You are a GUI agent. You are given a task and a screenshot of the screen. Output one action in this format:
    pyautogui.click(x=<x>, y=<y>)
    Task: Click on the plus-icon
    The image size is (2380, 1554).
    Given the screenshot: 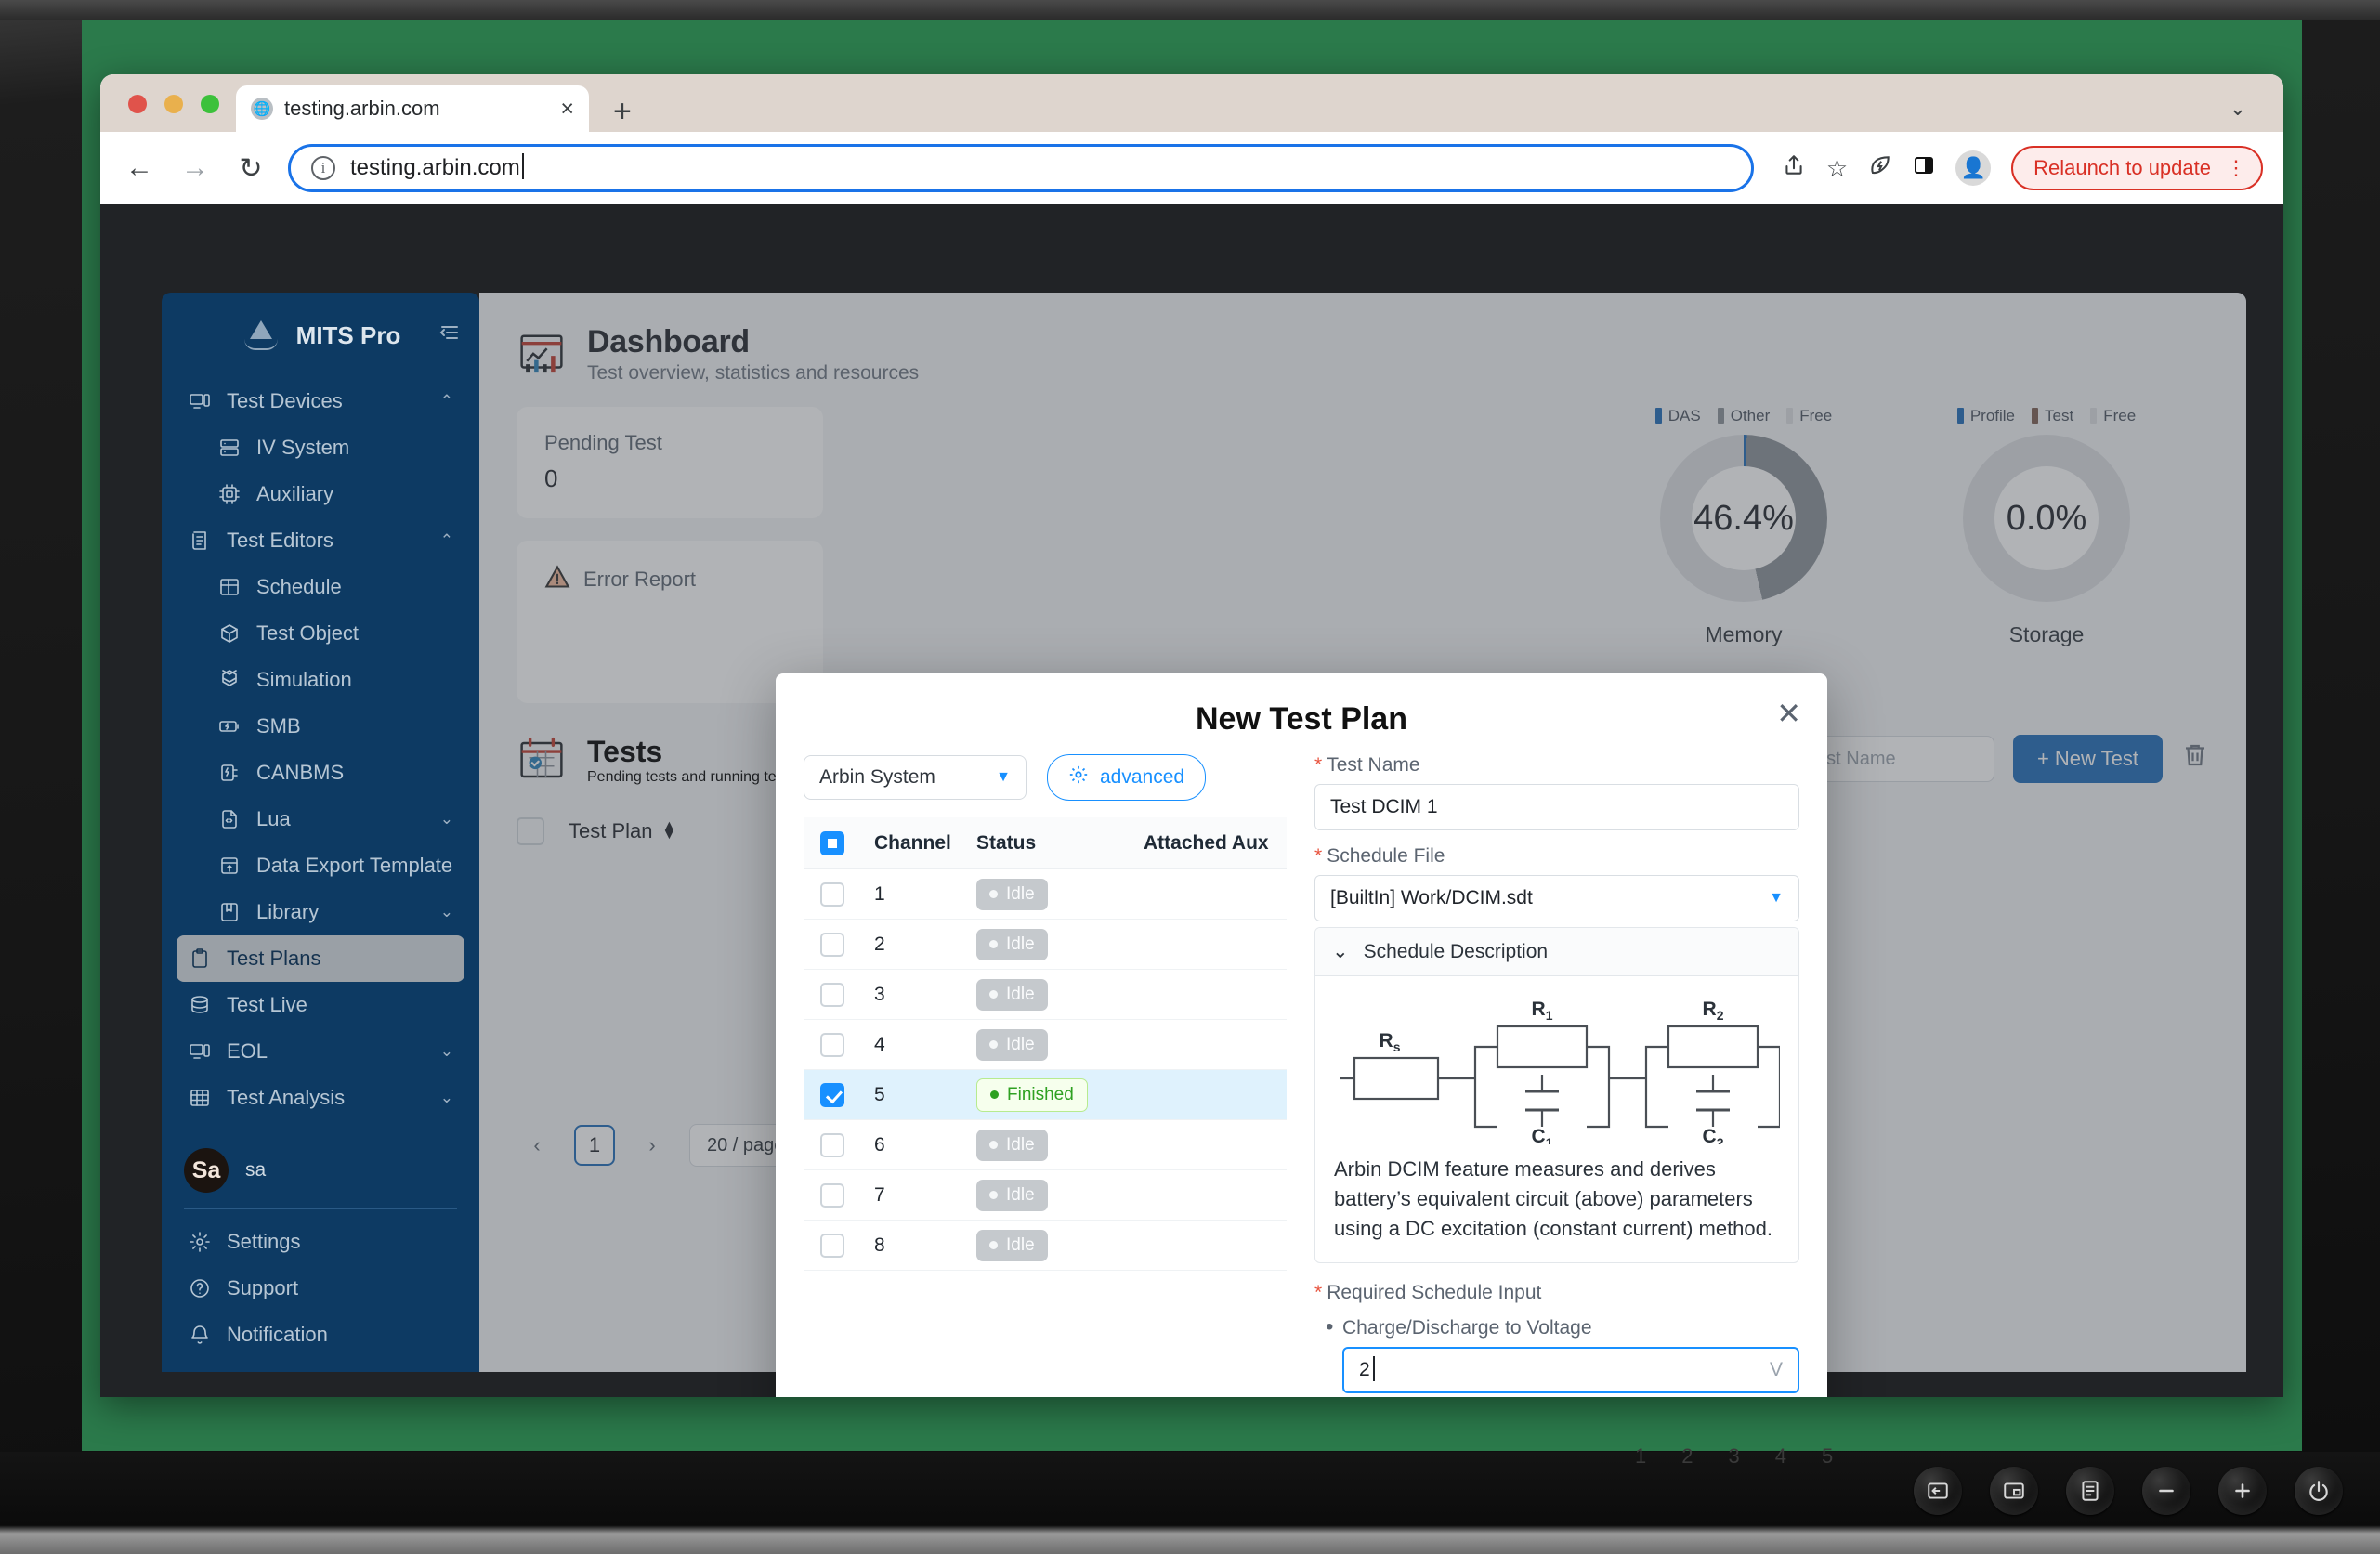 What is the action you would take?
    pyautogui.click(x=2242, y=1491)
    